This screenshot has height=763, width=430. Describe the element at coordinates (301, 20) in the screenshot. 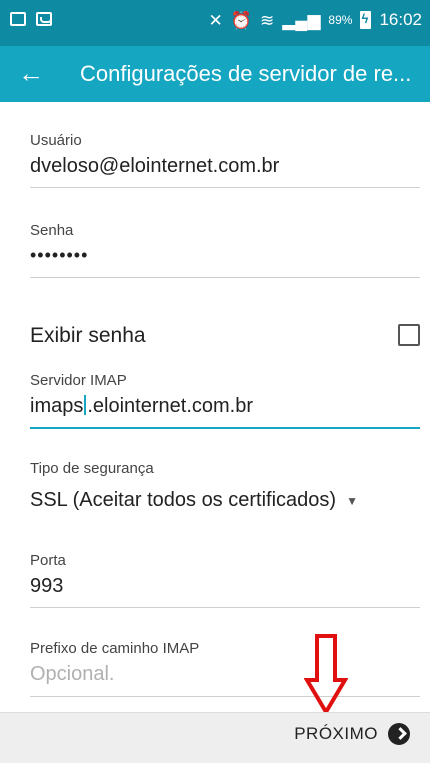

I see `signal-icon: ▂▄▆` at that location.